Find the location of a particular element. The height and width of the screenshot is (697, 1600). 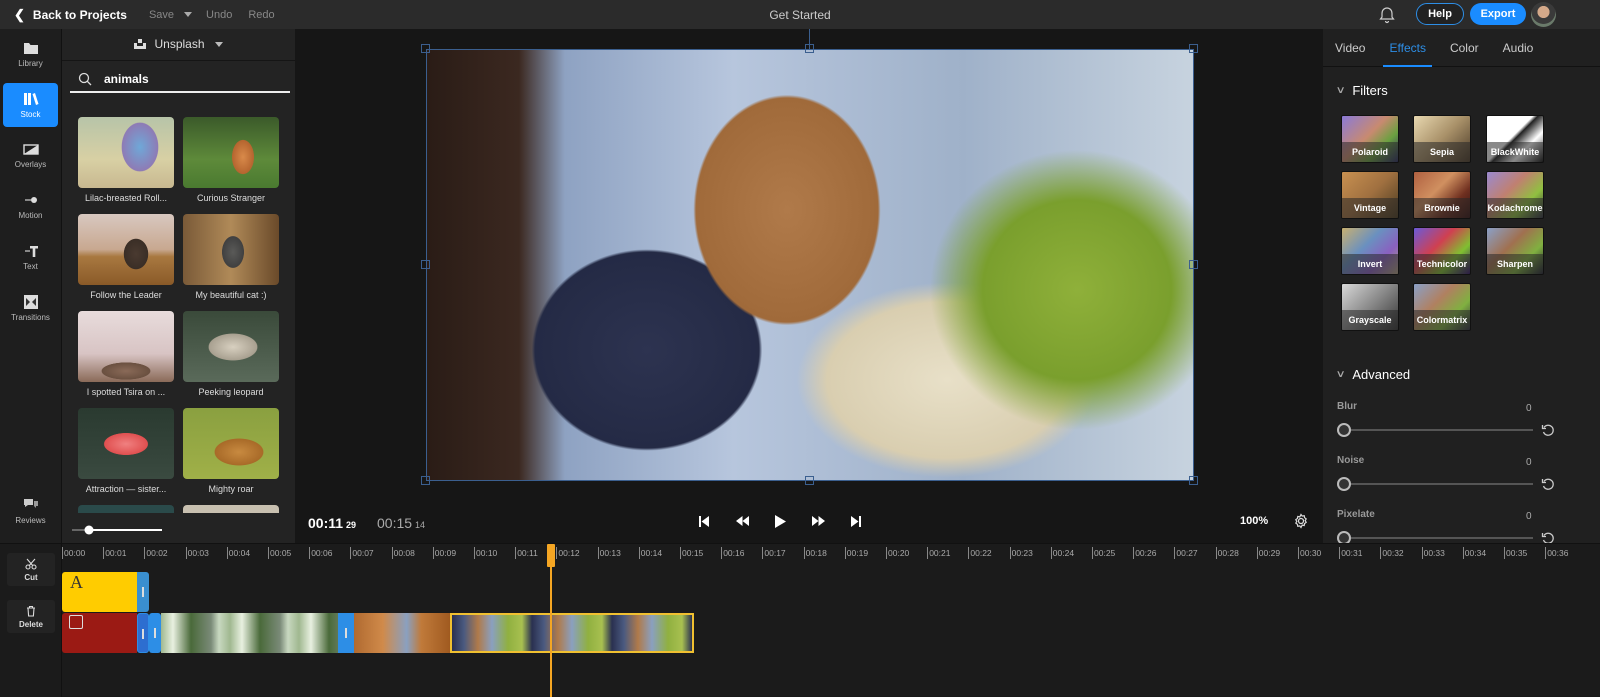

search-field is located at coordinates (180, 80).